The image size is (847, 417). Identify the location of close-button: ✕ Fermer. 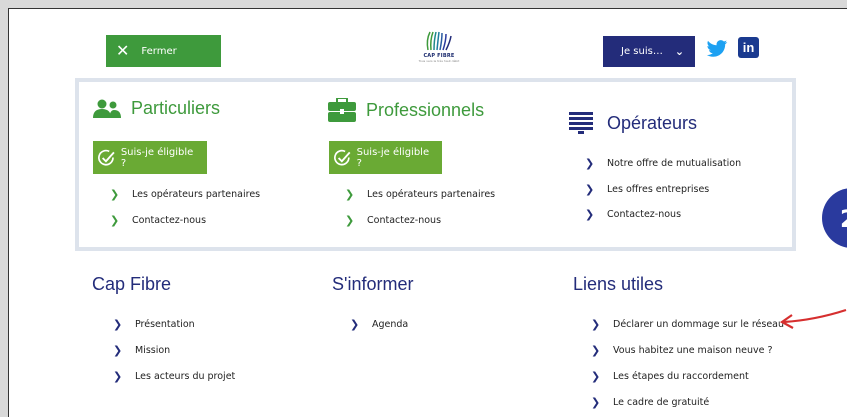
(163, 51).